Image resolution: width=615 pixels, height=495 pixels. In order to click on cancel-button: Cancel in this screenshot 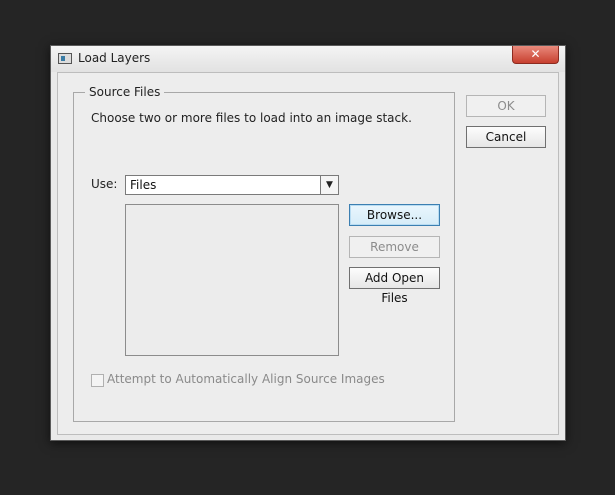, I will do `click(506, 137)`.